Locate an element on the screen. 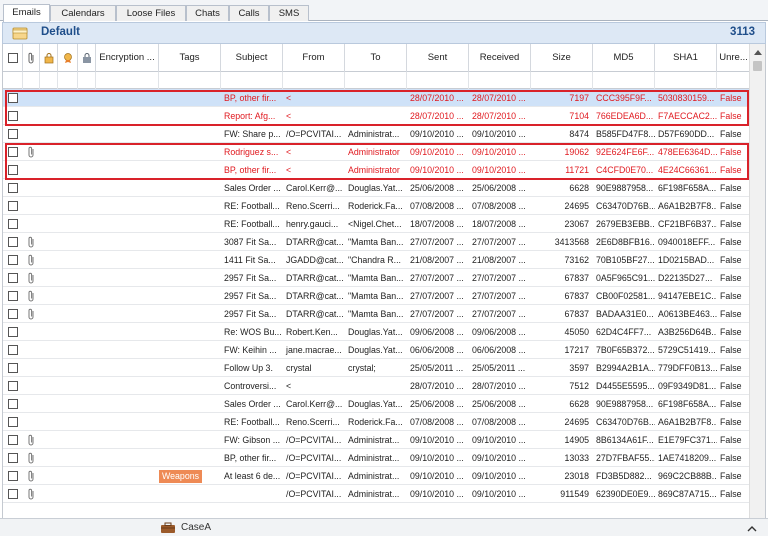 This screenshot has width=768, height=536. header-select-all is located at coordinates (13, 58).